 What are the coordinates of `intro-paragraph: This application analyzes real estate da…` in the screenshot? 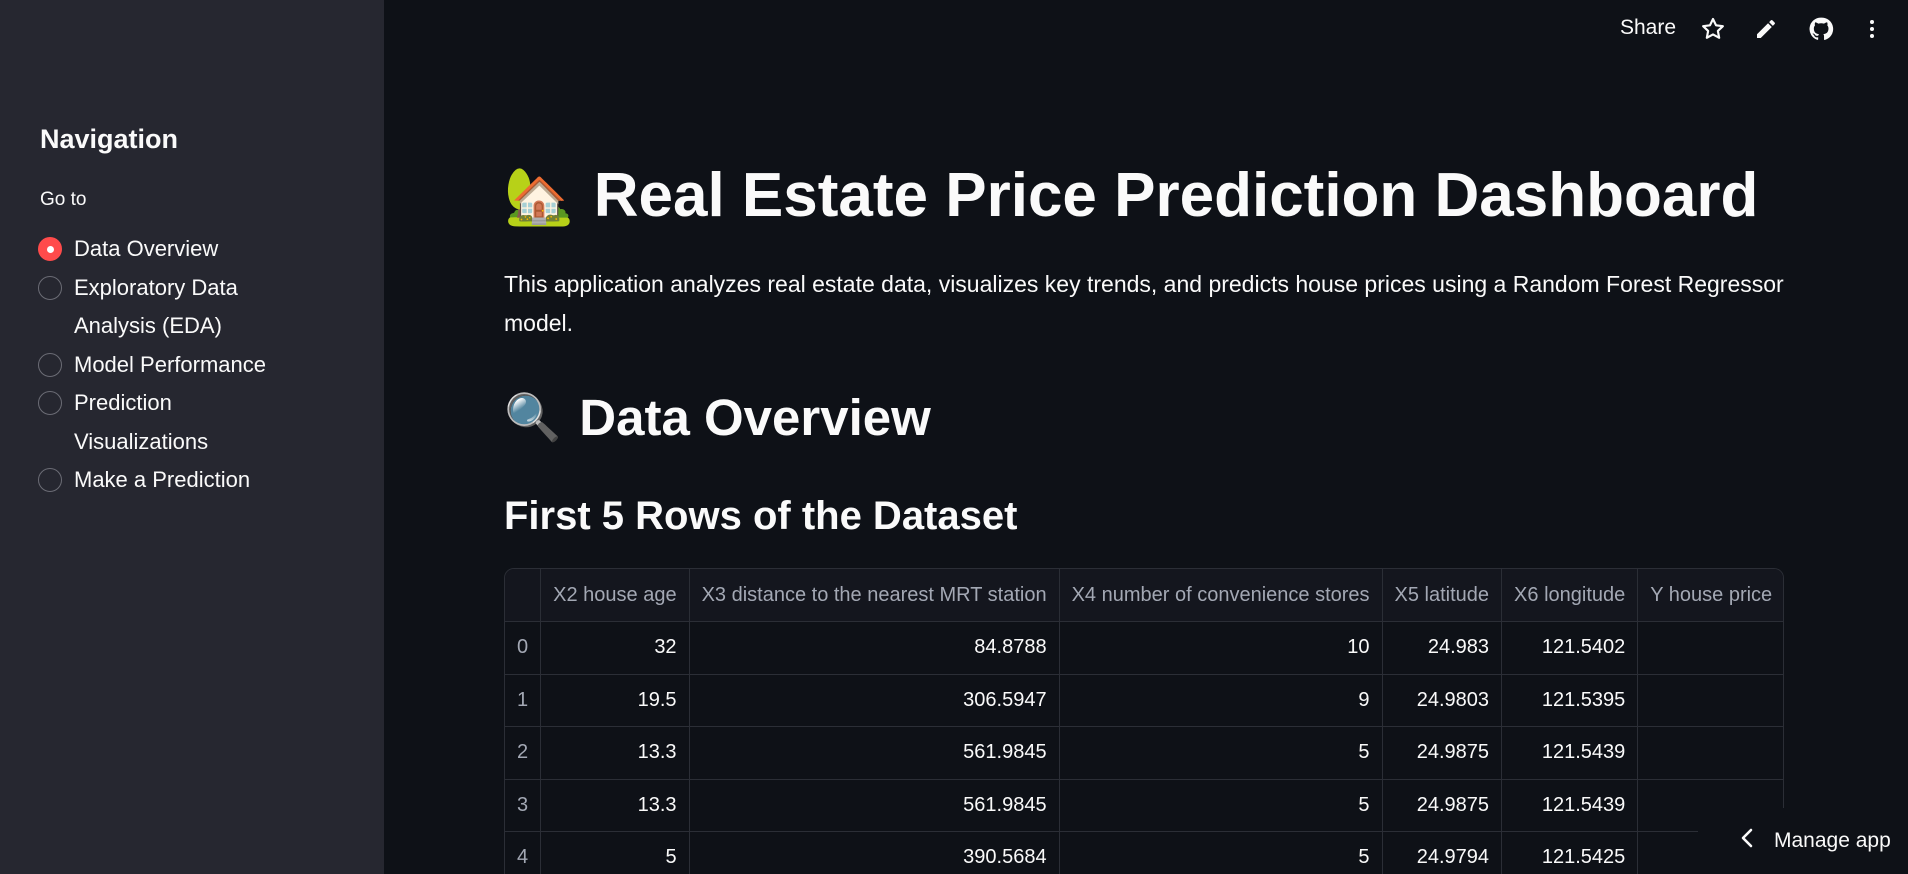 It's located at (1144, 303).